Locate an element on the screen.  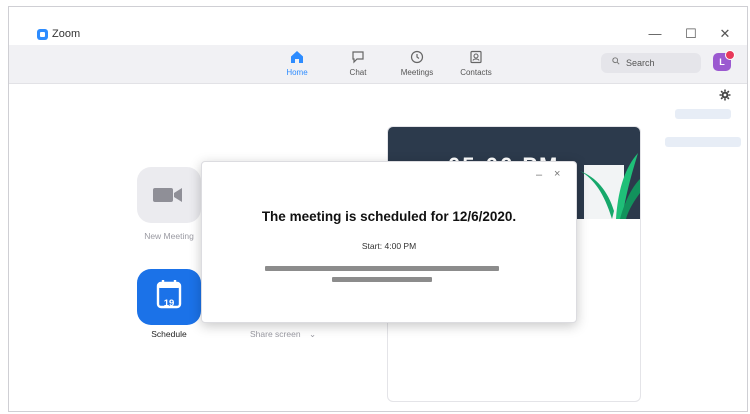
title-bar: Zoom — ☐ ✕ is located at coordinates (378, 27).